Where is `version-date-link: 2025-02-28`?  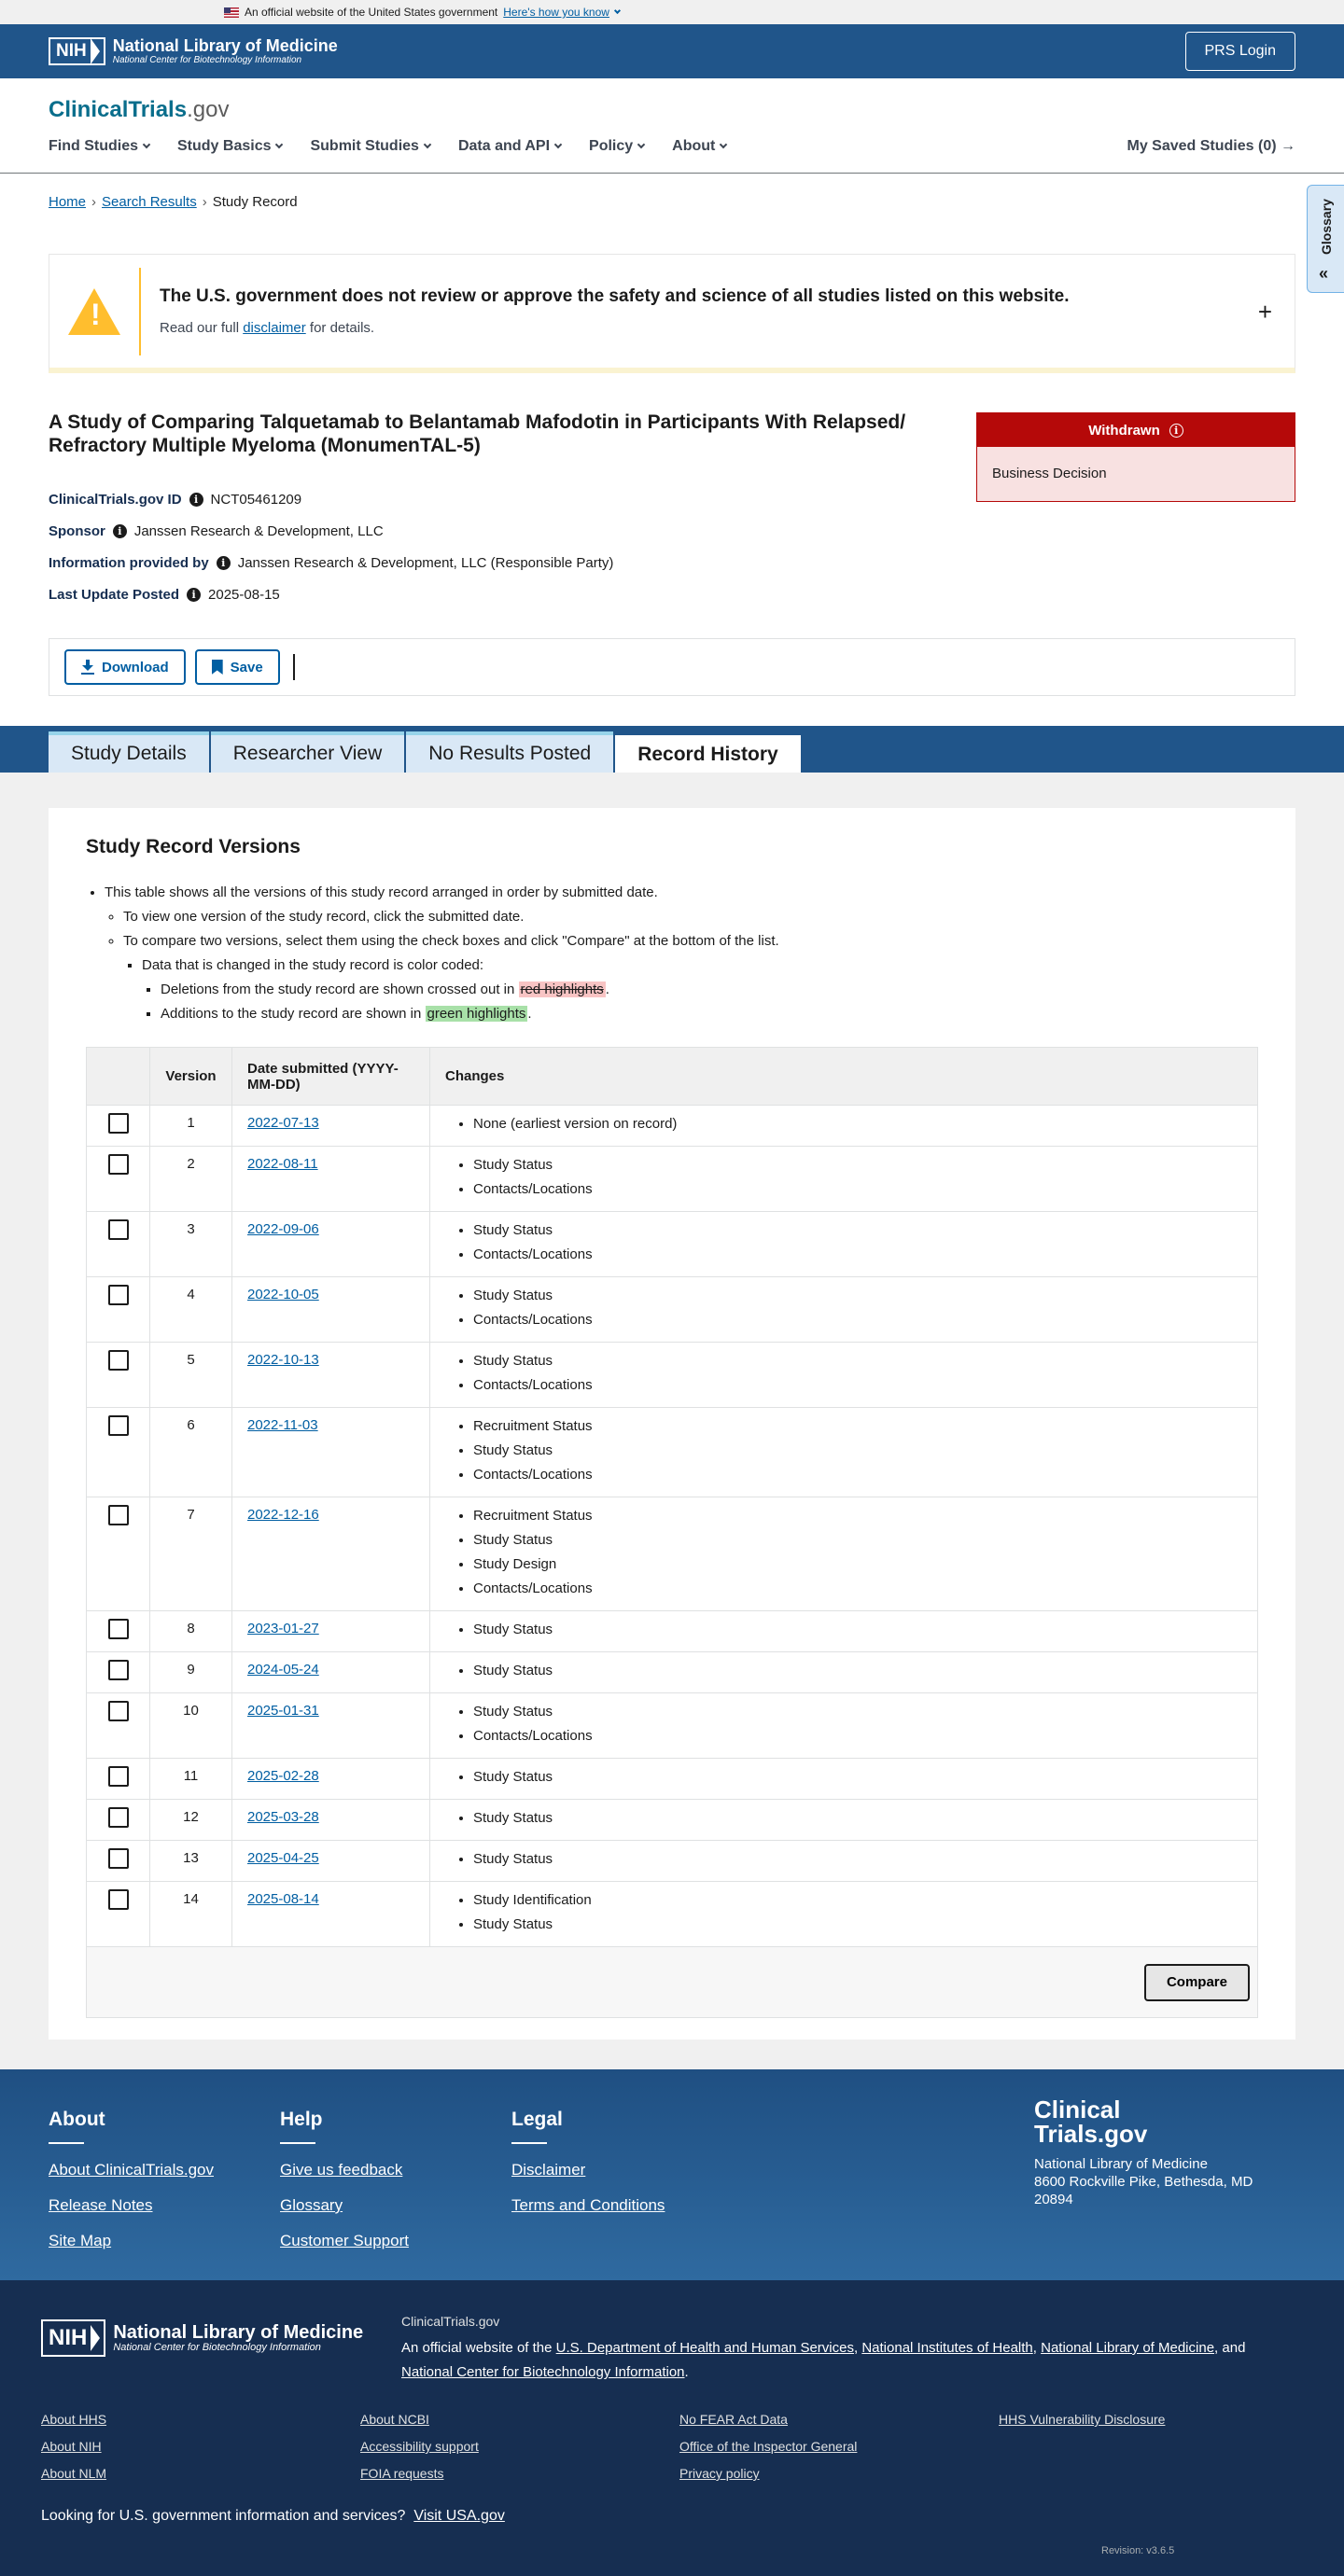
version-date-link: 2025-02-28 is located at coordinates (283, 1776).